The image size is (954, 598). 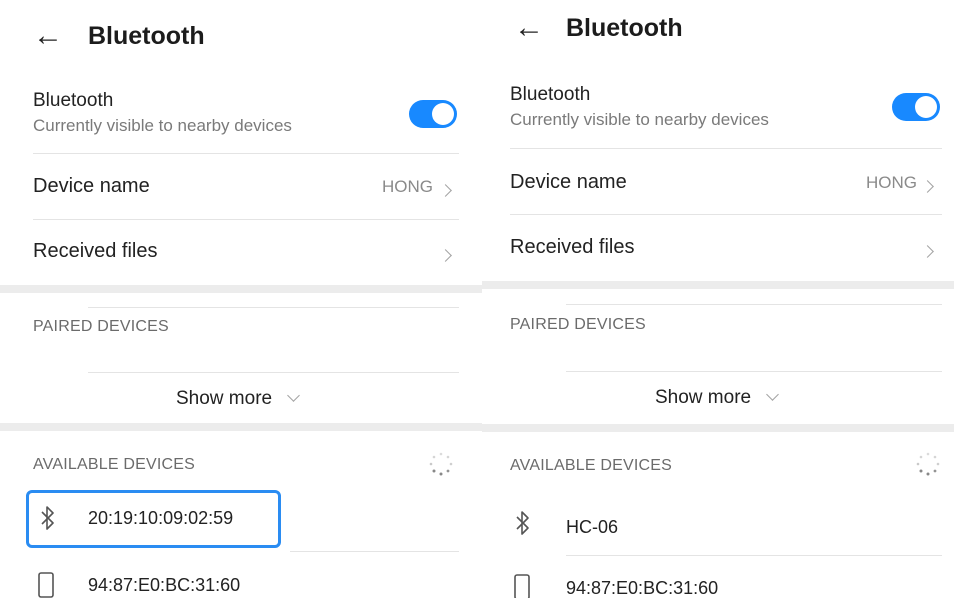 What do you see at coordinates (592, 527) in the screenshot?
I see `device-item-name: HC-06` at bounding box center [592, 527].